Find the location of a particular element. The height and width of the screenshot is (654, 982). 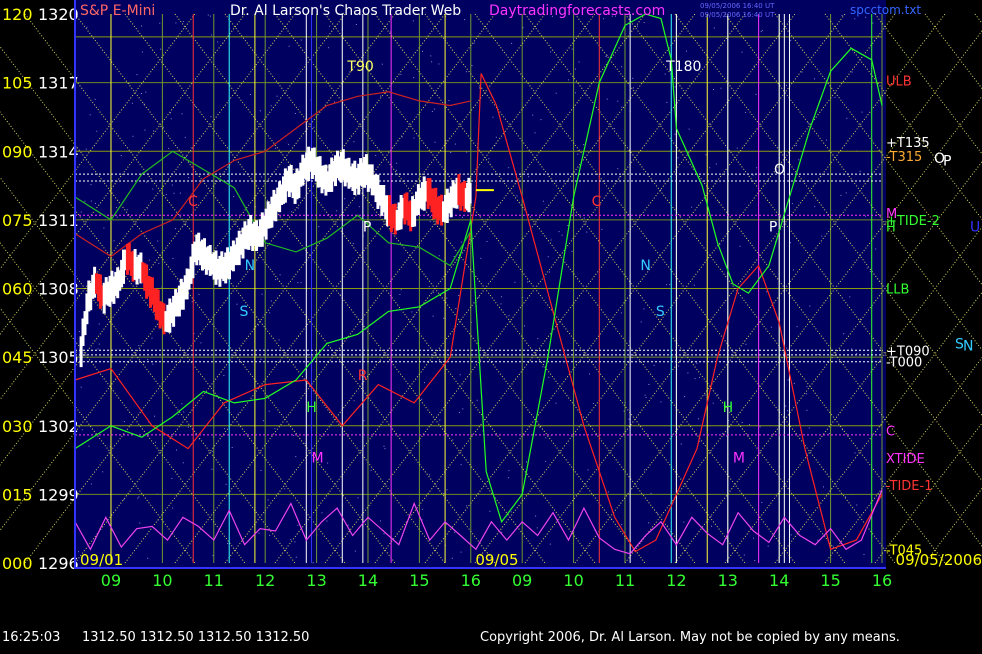

chart-annotation-label: C is located at coordinates (597, 202).